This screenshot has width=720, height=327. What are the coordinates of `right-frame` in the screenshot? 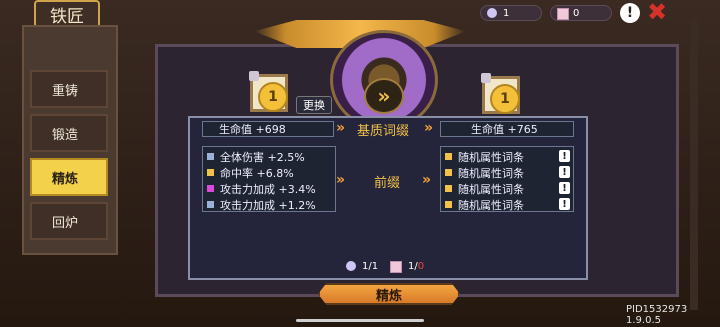 It's located at (694, 165).